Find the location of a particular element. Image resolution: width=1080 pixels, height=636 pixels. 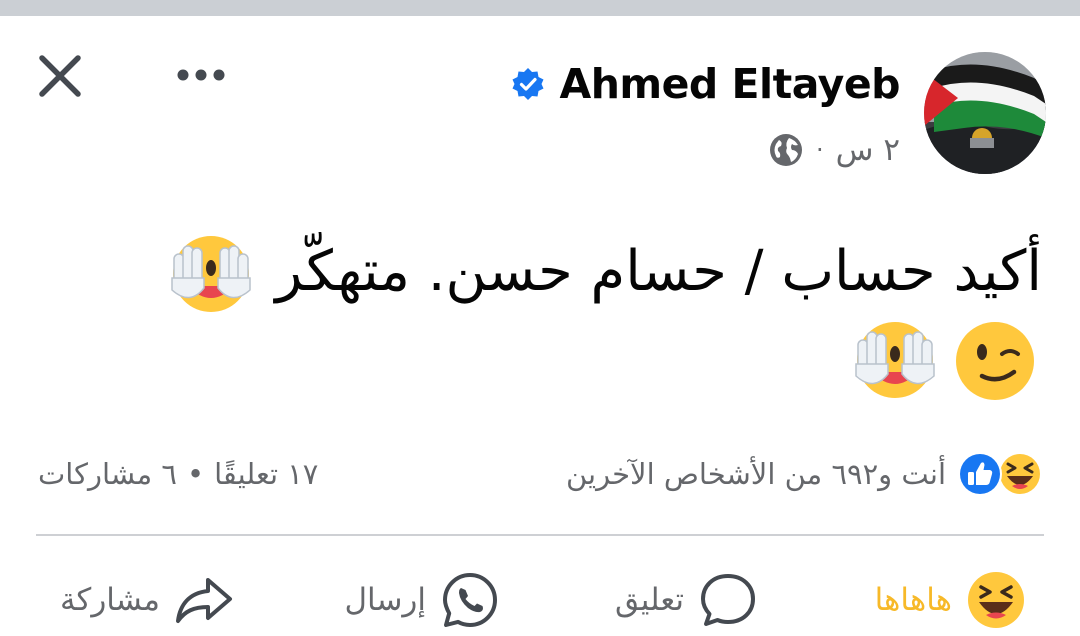

send-button: إرسال is located at coordinates (422, 600).